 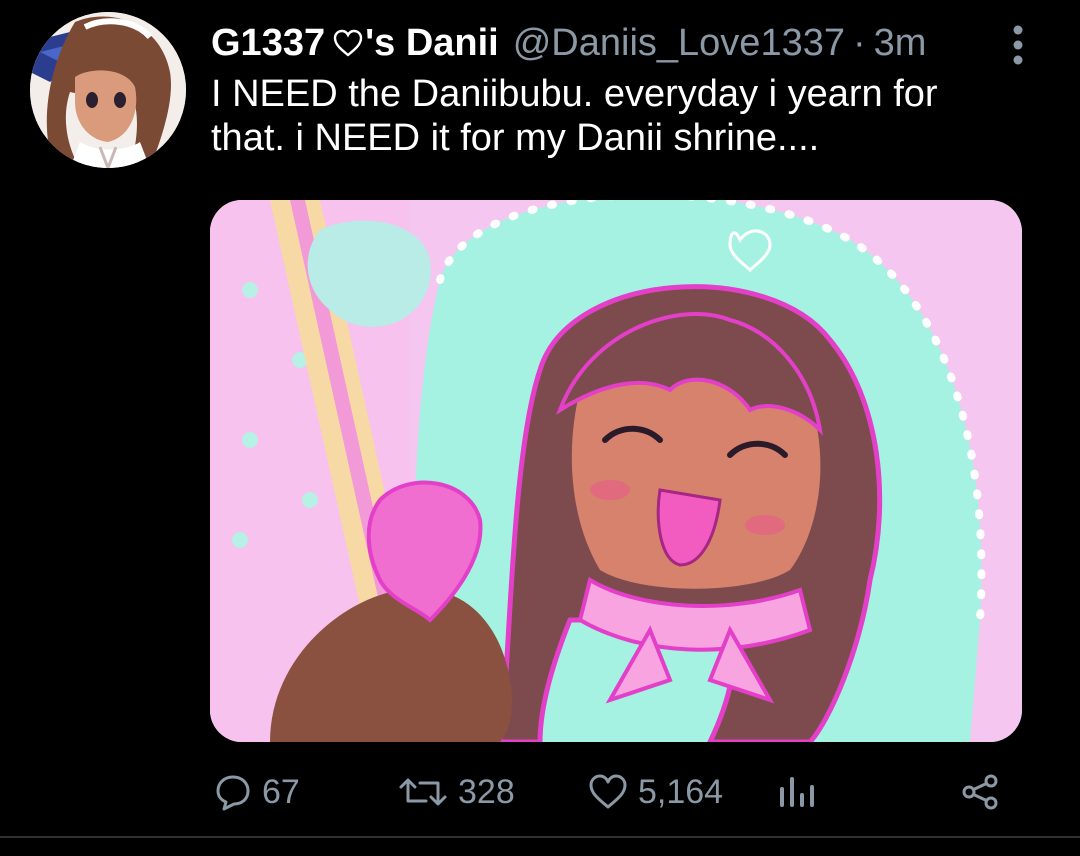 I want to click on reply-button: 67, so click(x=257, y=792).